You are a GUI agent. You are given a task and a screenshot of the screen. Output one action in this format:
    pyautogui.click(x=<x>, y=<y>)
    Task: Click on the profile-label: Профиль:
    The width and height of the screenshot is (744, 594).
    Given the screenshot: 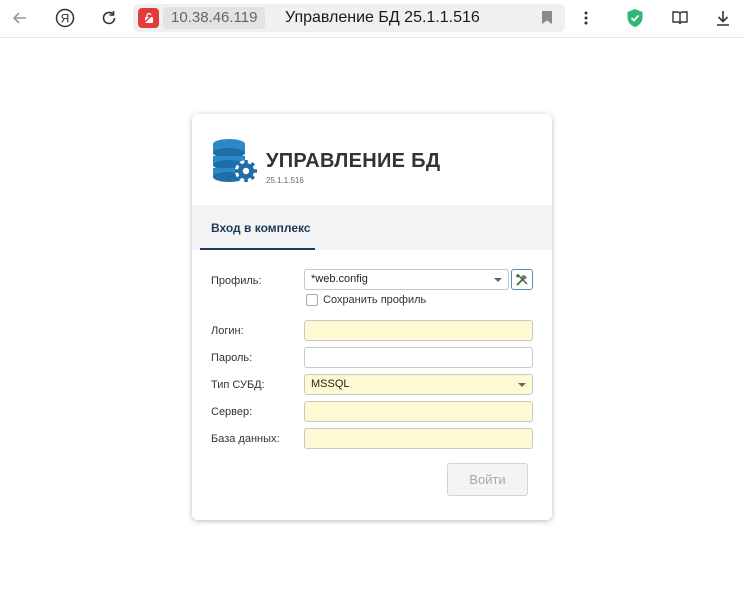 What is the action you would take?
    pyautogui.click(x=236, y=281)
    